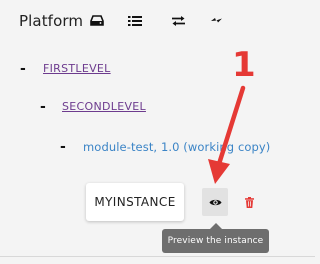 This screenshot has height=264, width=320. Describe the element at coordinates (51, 21) in the screenshot. I see `page-title: Platform` at that location.